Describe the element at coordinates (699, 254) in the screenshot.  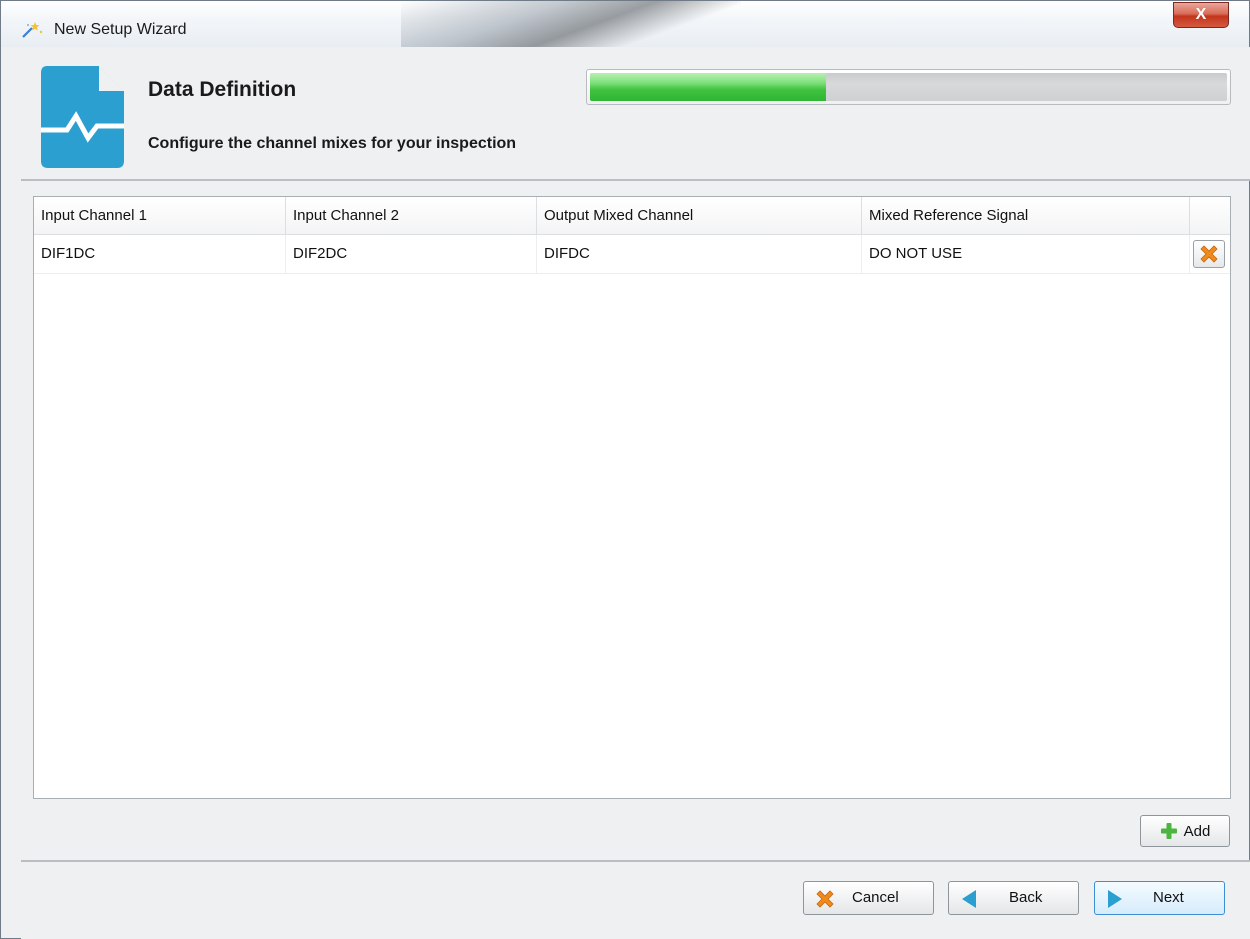
I see `cell-output-mixed-channel: DIFDC` at that location.